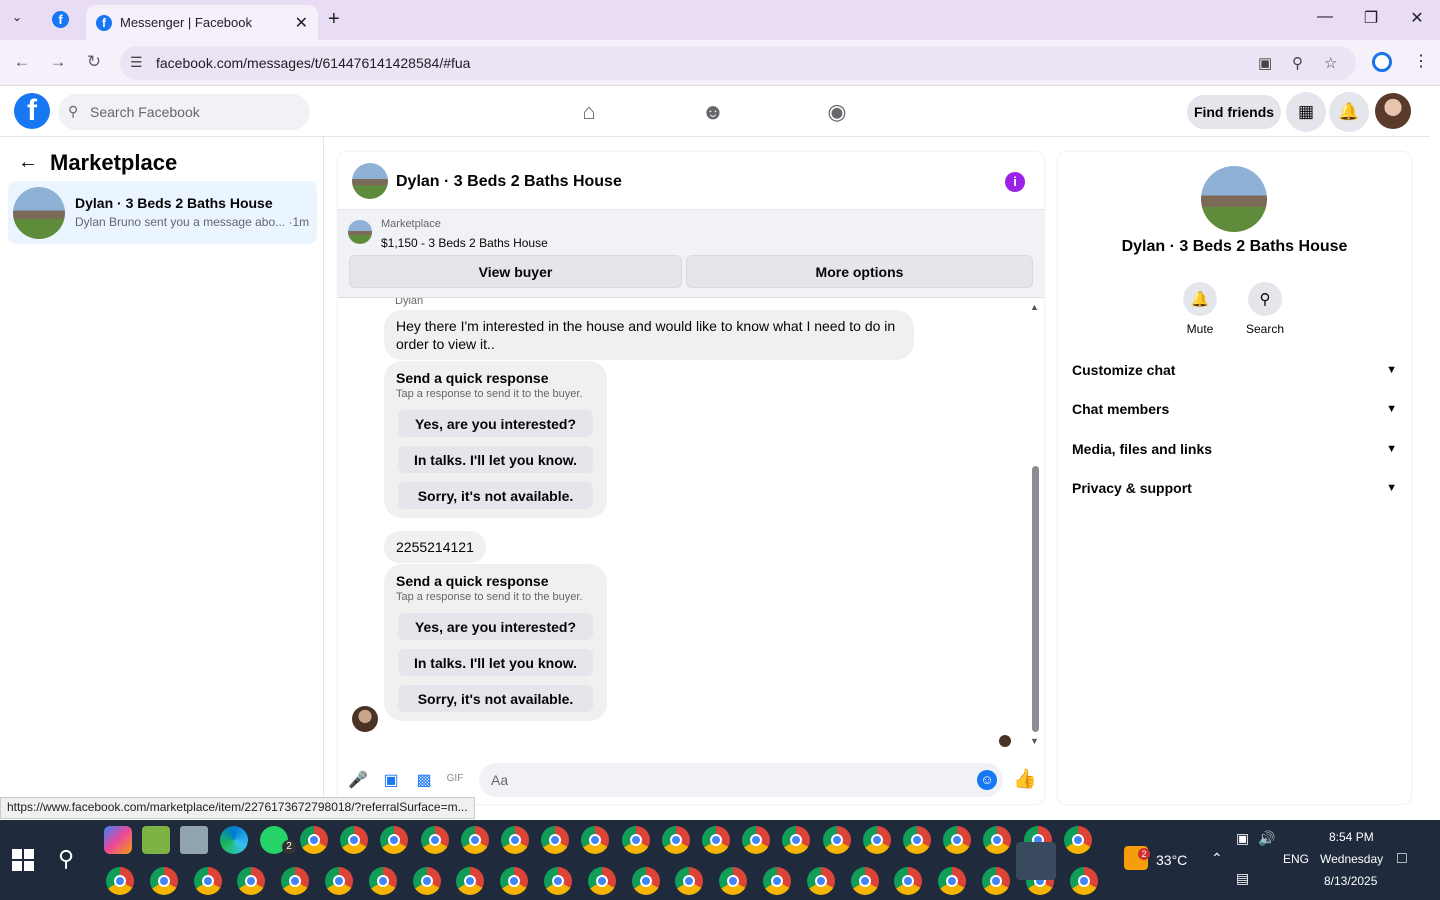 The image size is (1440, 900). What do you see at coordinates (435, 547) in the screenshot?
I see `message-bubble: 2255214121` at bounding box center [435, 547].